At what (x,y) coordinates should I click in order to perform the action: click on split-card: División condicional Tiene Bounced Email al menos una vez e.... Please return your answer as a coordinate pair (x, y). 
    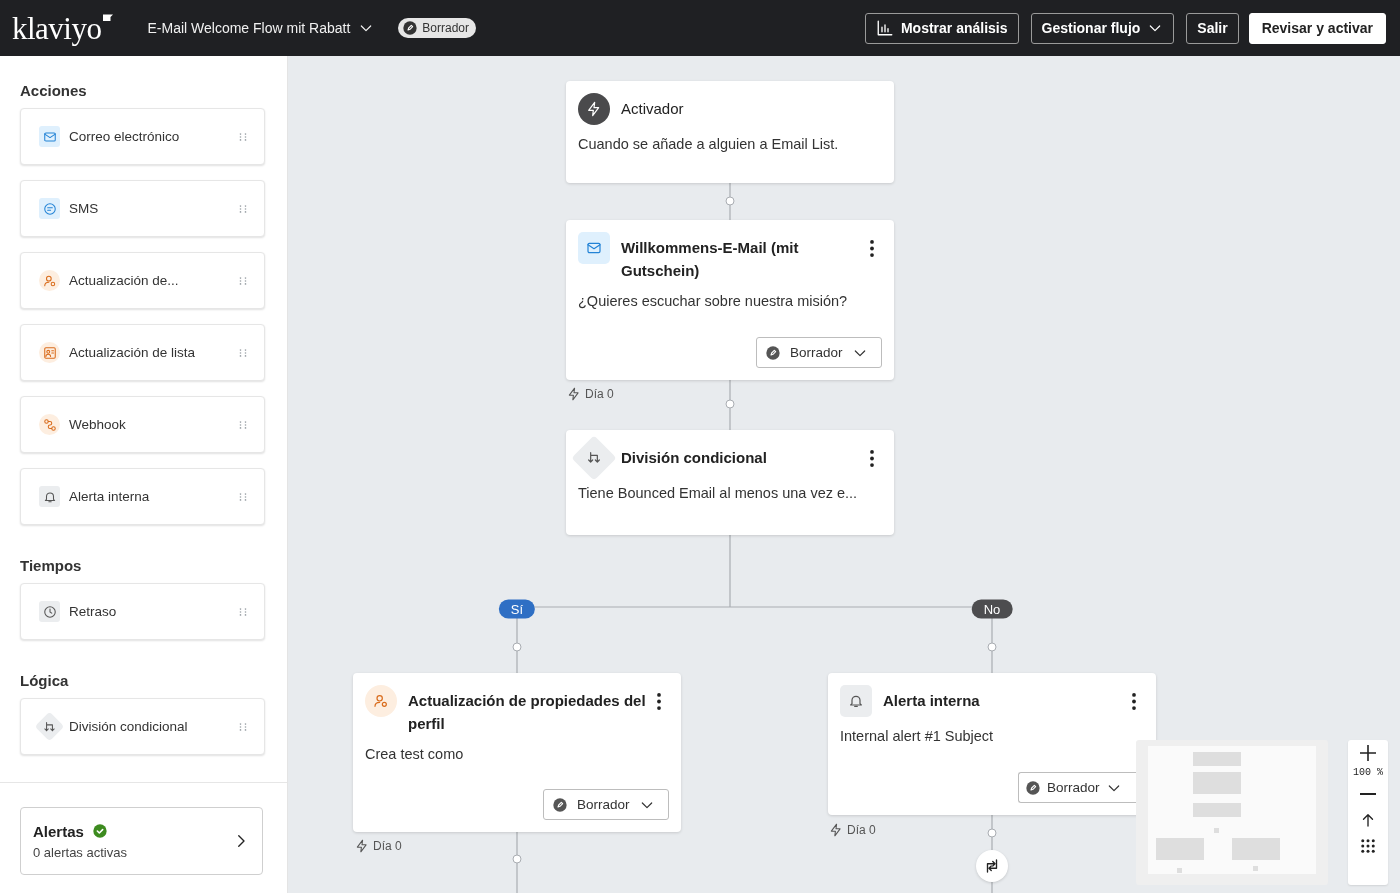
    Looking at the image, I should click on (730, 482).